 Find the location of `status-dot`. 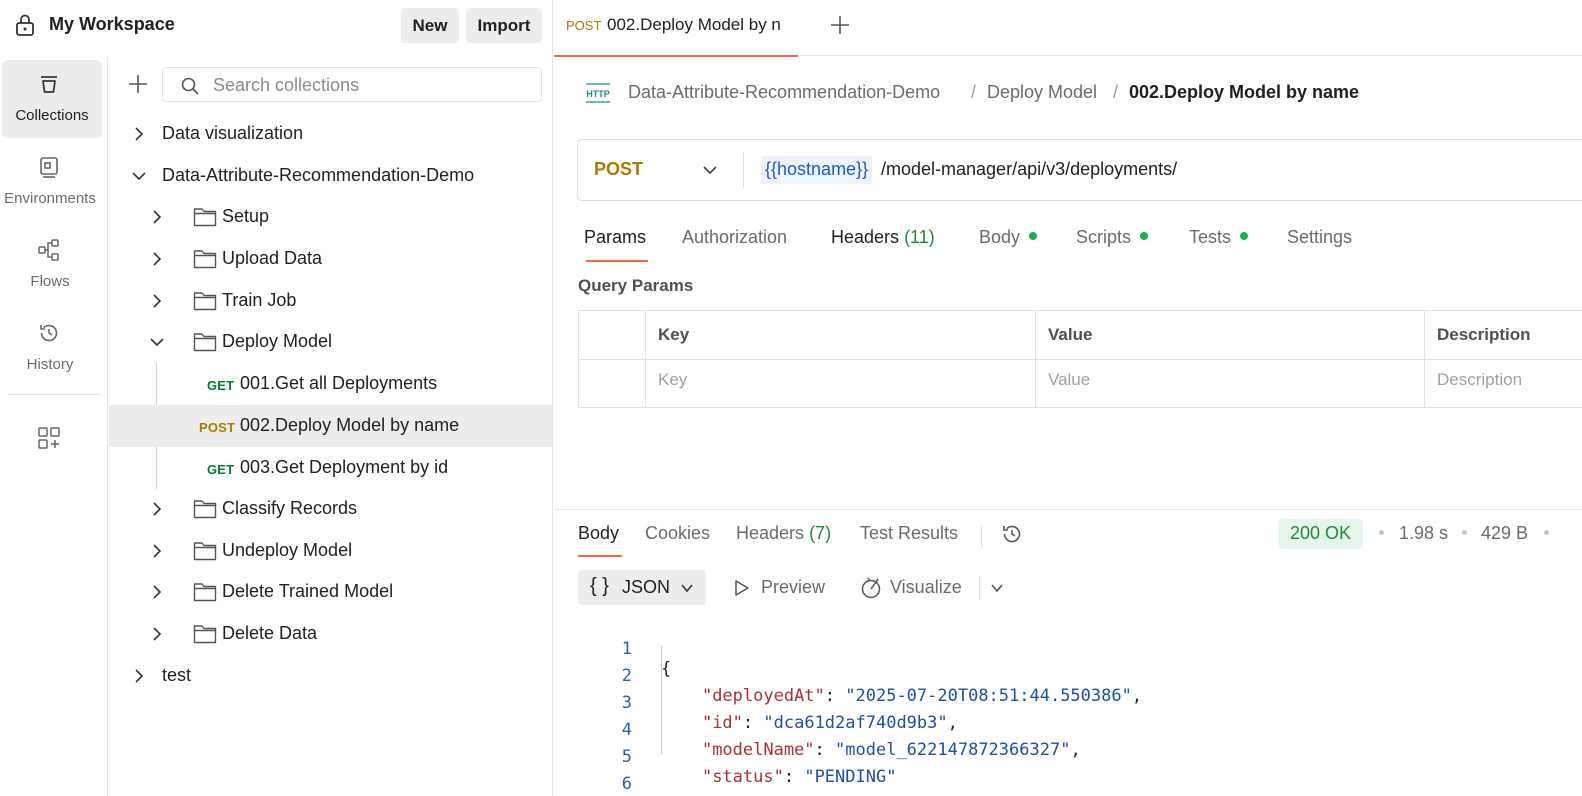

status-dot is located at coordinates (1244, 236).